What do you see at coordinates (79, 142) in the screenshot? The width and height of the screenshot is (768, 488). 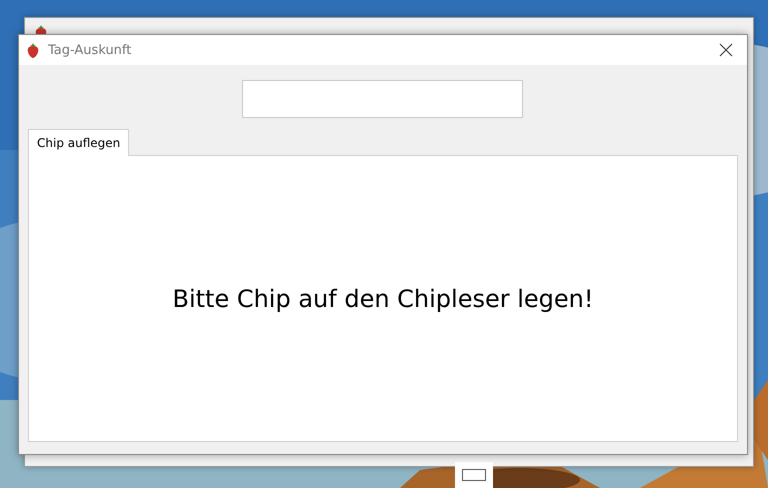 I see `tab: Chip auflegen` at bounding box center [79, 142].